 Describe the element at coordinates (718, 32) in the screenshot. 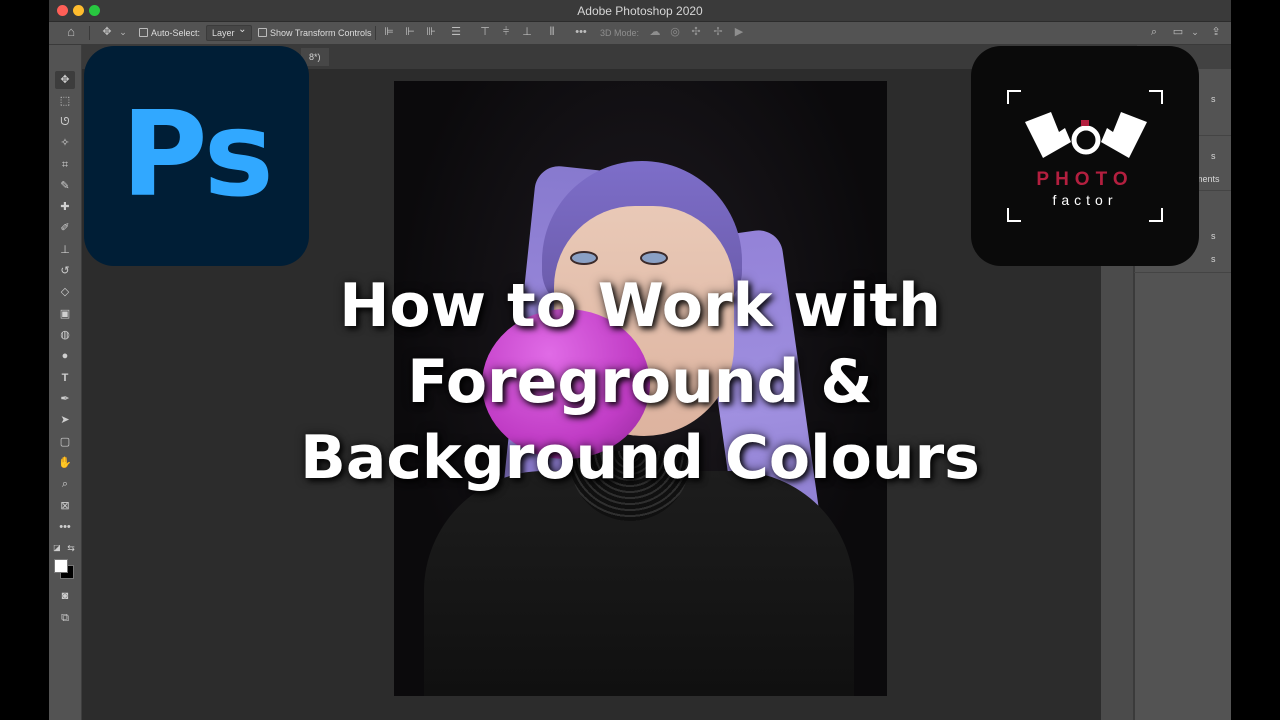

I see `3d-slide-icon: ✢` at that location.